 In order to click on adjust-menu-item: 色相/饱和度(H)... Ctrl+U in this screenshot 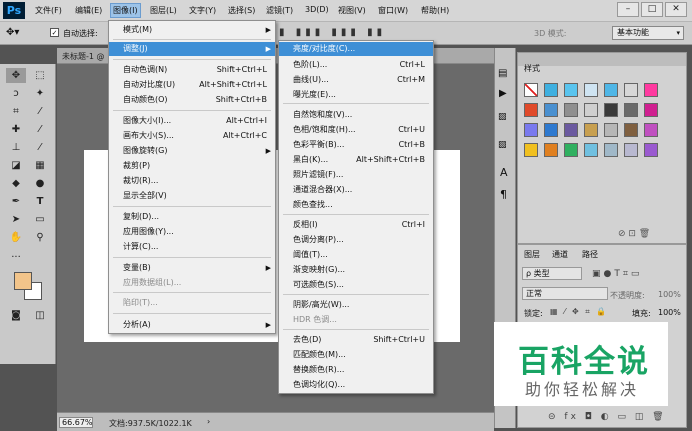, I will do `click(356, 130)`.